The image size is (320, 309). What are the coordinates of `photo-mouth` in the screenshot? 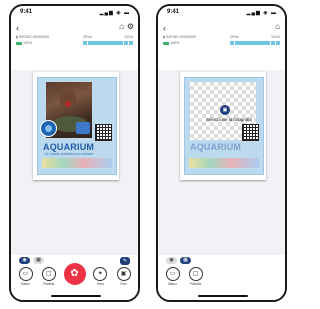 It's located at (68, 104).